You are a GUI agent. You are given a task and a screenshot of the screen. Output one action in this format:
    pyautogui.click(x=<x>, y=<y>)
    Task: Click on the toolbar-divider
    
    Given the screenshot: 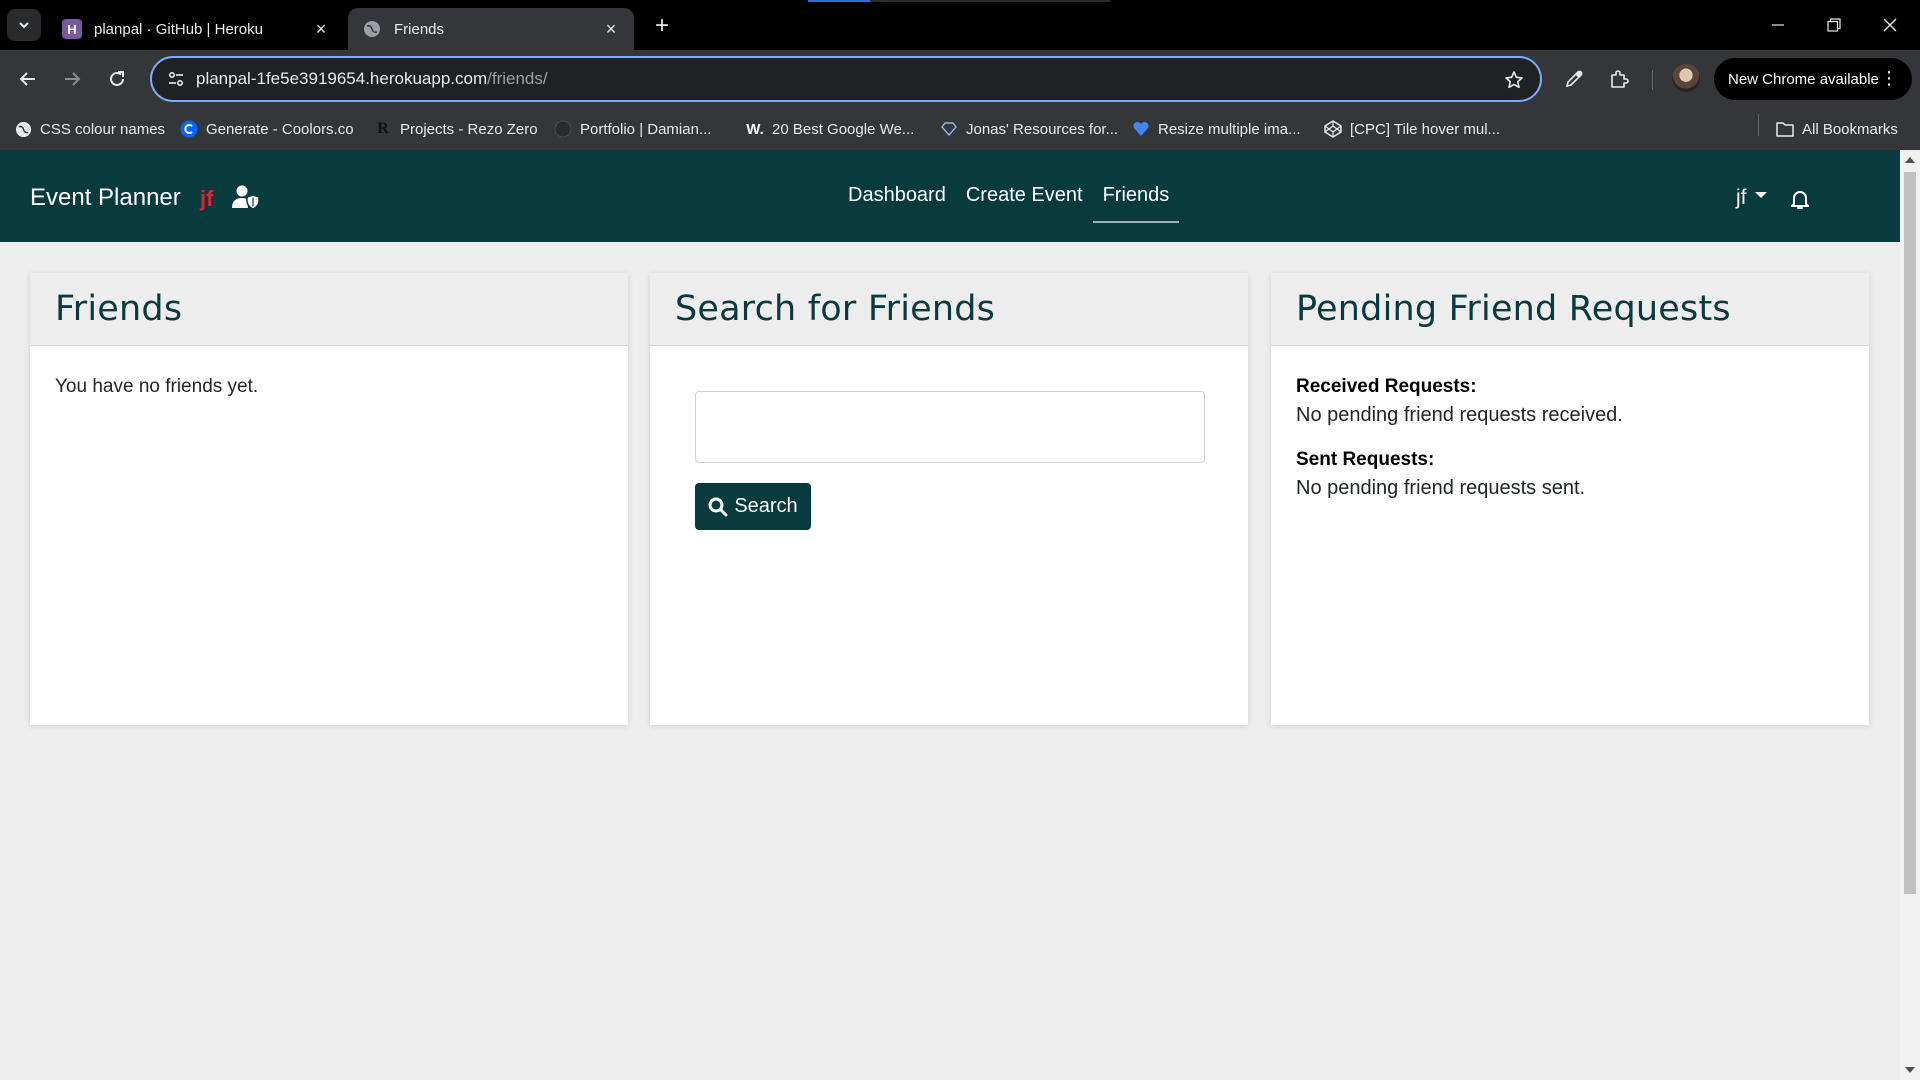 What is the action you would take?
    pyautogui.click(x=1652, y=80)
    